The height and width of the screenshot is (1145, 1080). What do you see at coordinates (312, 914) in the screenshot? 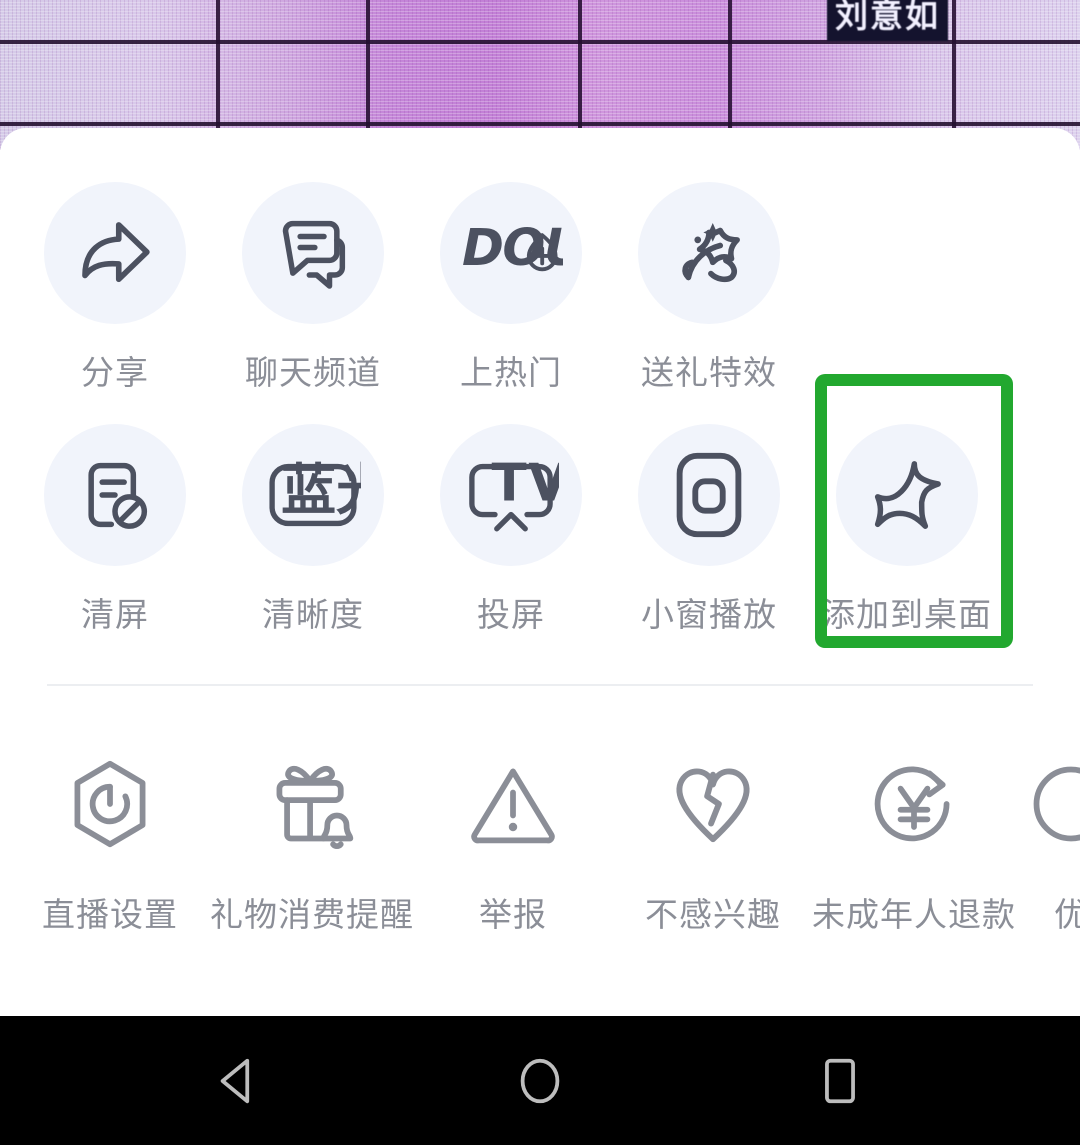
I see `action-label: 礼物消费提醒` at bounding box center [312, 914].